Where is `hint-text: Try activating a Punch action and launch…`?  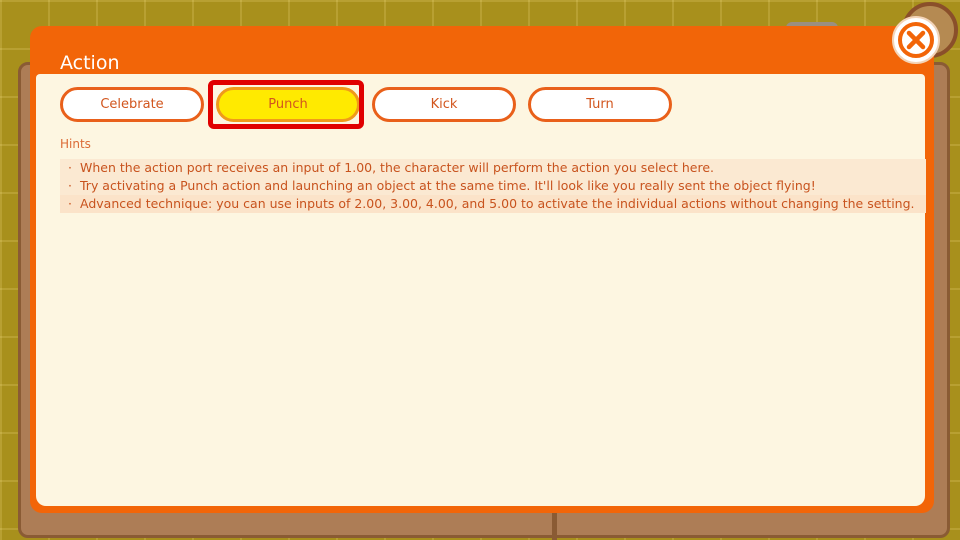 hint-text: Try activating a Punch action and launch… is located at coordinates (448, 185).